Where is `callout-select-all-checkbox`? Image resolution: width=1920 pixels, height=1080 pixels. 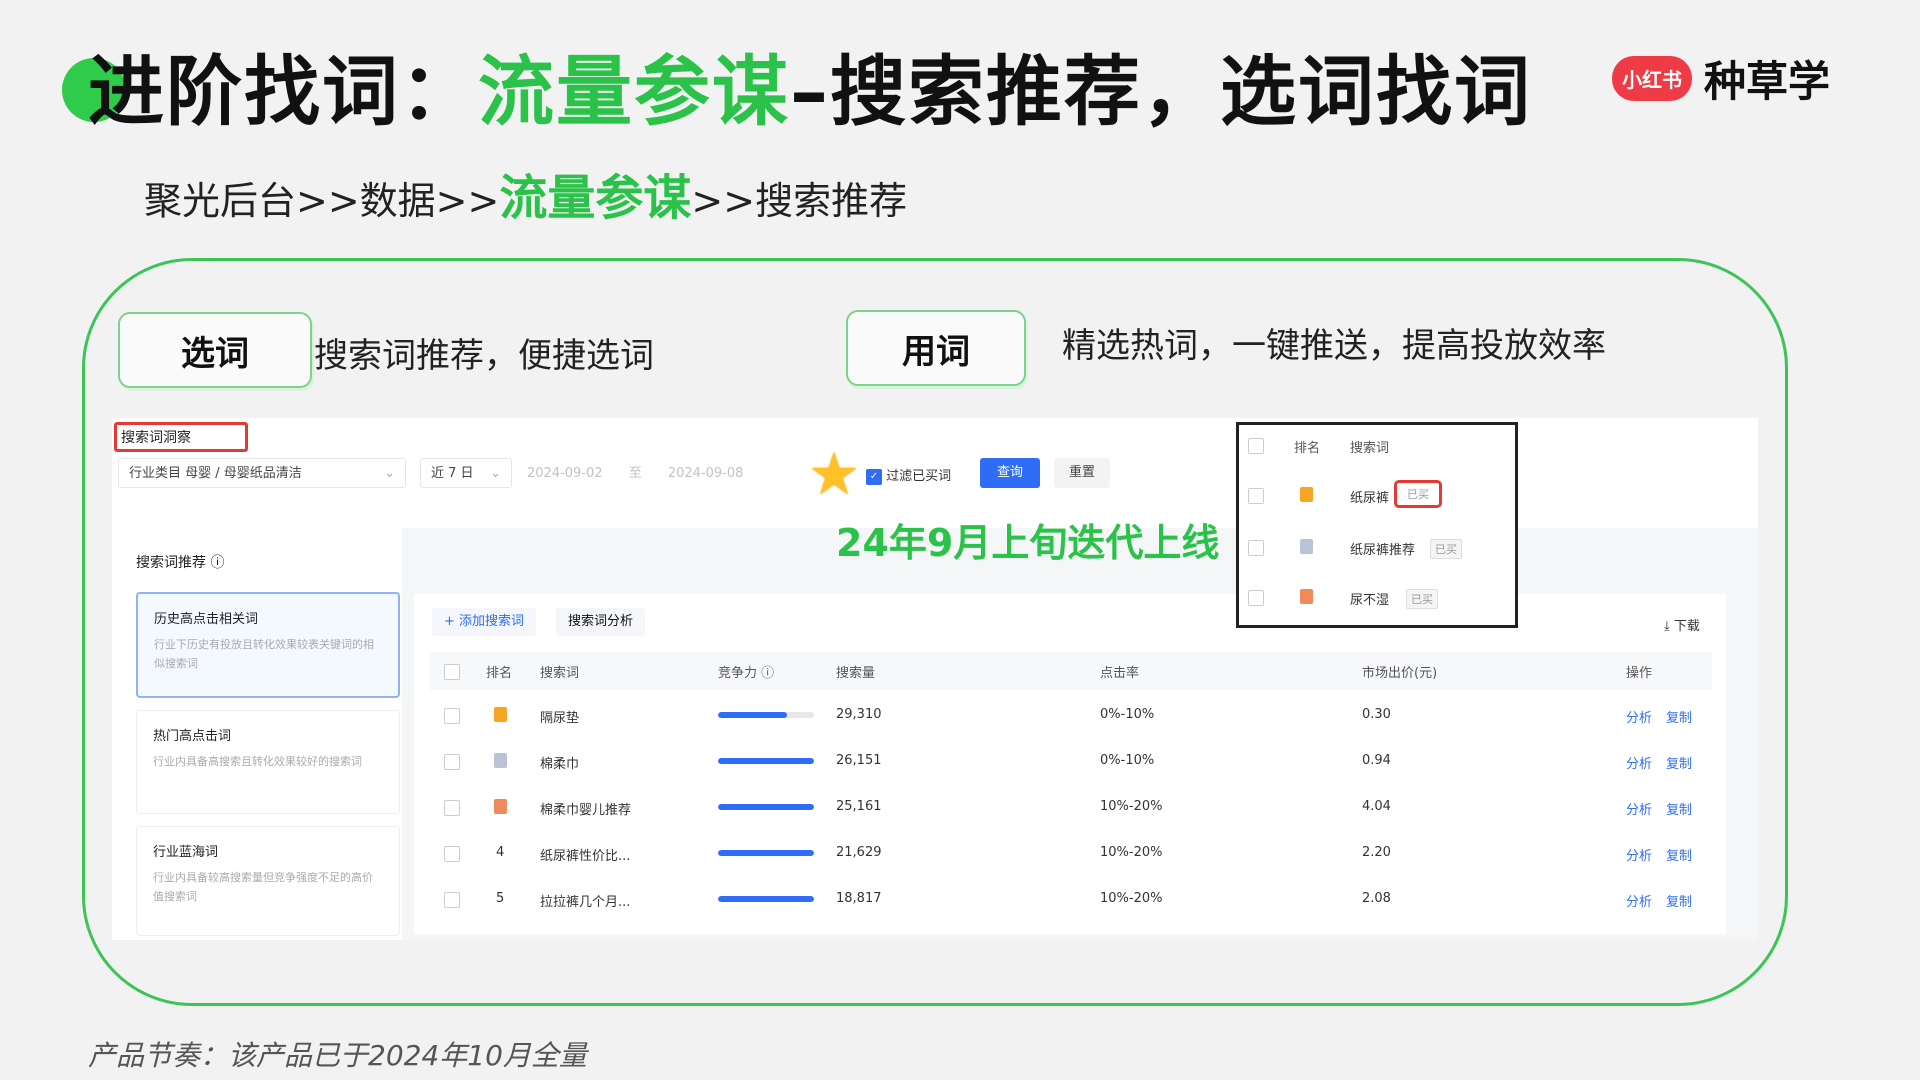 callout-select-all-checkbox is located at coordinates (1256, 446).